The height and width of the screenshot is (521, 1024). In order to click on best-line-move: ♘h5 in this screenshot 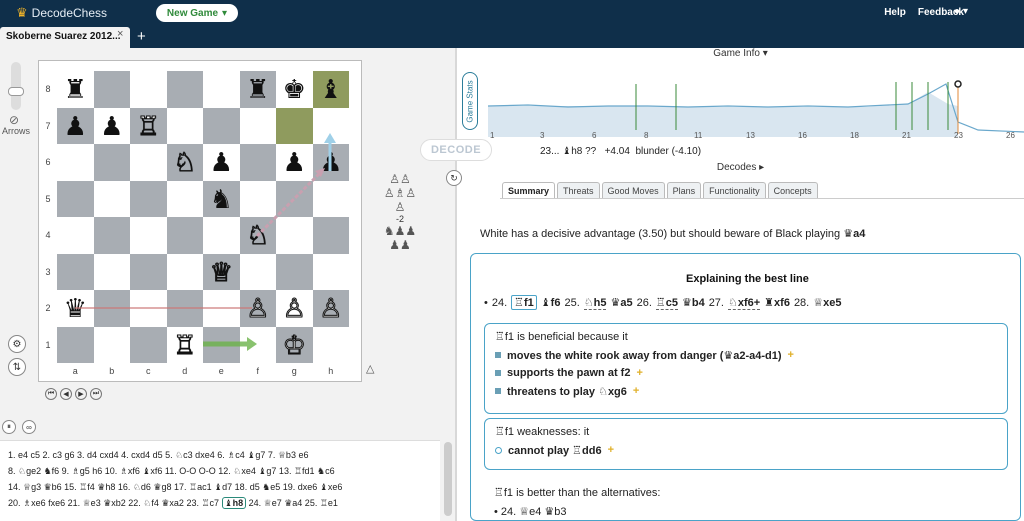, I will do `click(595, 303)`.